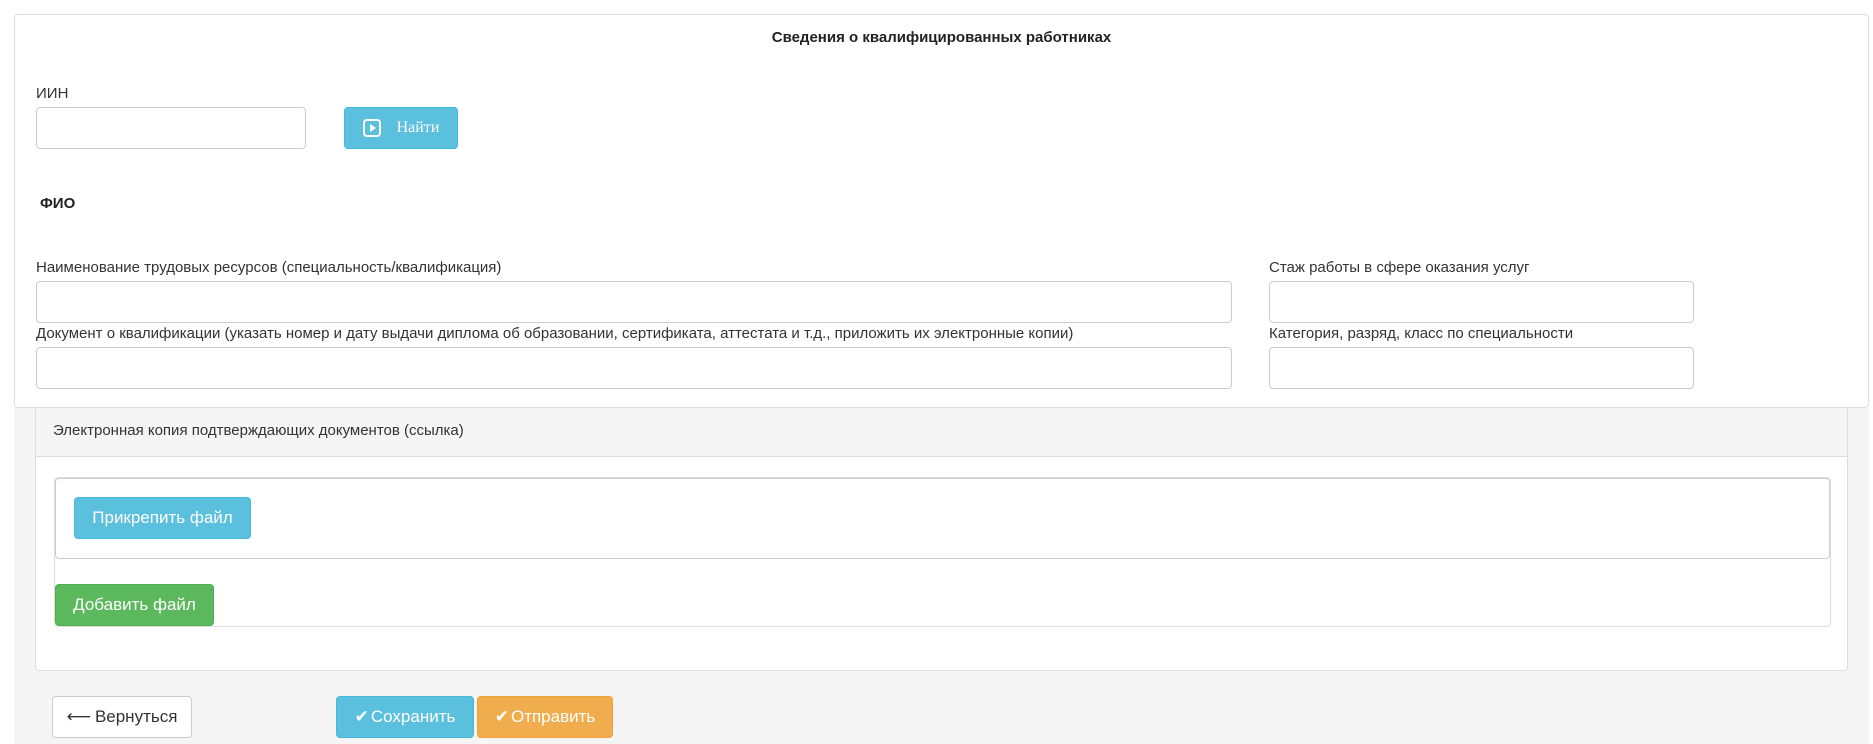 This screenshot has width=1873, height=744. I want to click on find-button: Найти, so click(401, 128).